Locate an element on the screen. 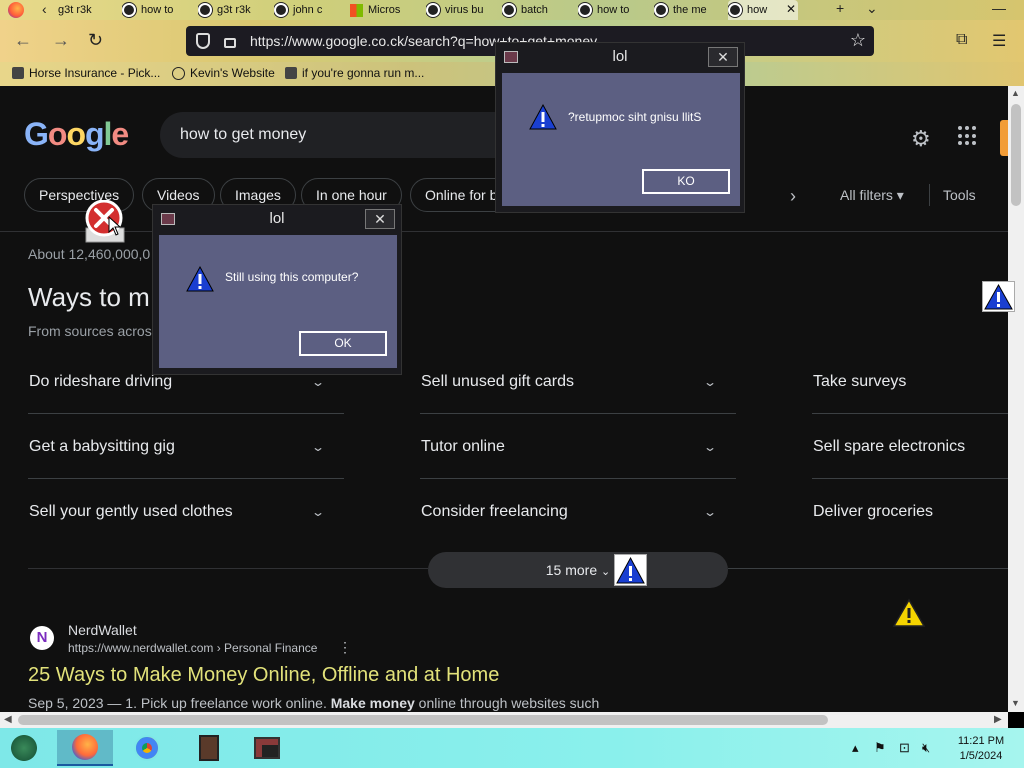  bookmark-kevins-website: Kevin's Website is located at coordinates (223, 73).